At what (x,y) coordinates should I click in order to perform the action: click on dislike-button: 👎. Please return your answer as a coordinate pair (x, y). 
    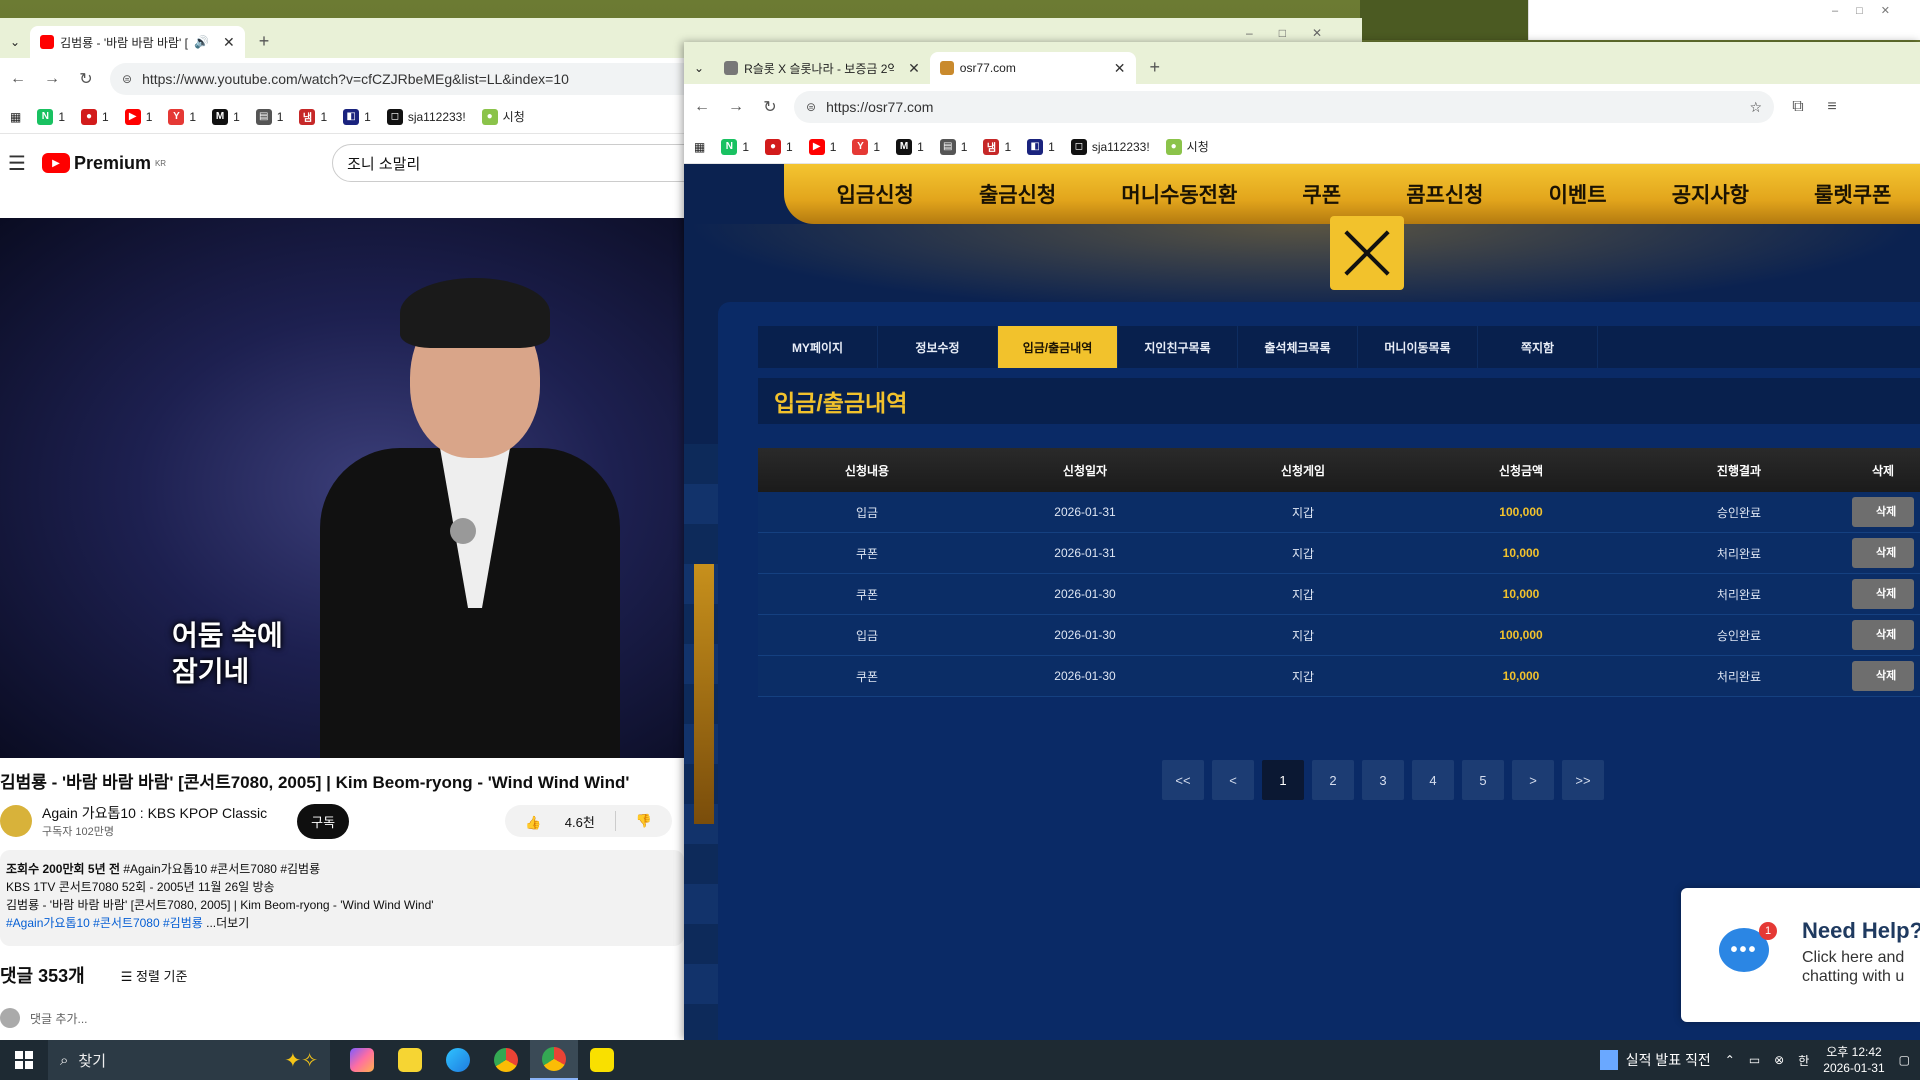
    Looking at the image, I should click on (644, 821).